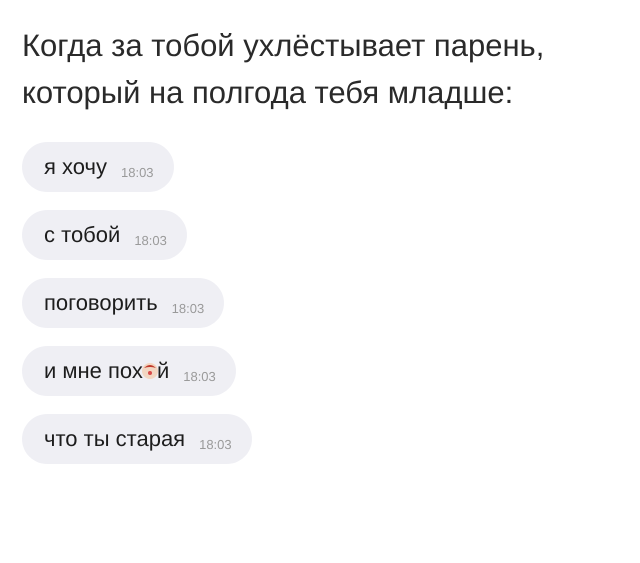 This screenshot has width=640, height=563. What do you see at coordinates (75, 167) in the screenshot?
I see `message-text: я хочу` at bounding box center [75, 167].